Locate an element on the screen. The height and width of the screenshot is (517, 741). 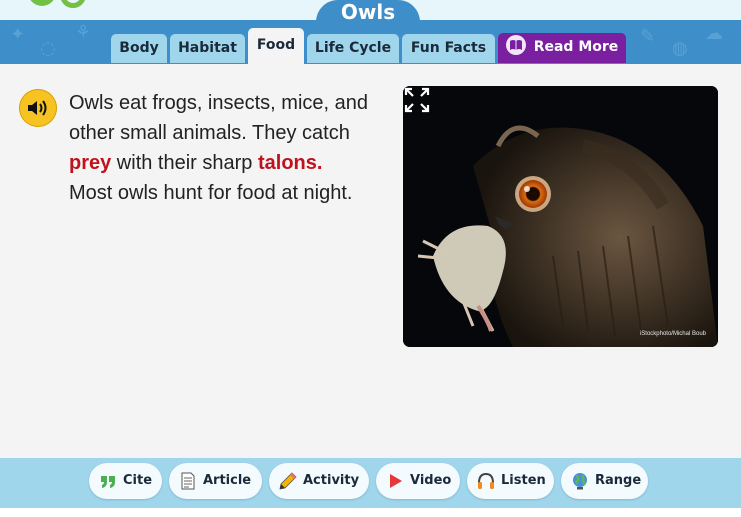
article-icon is located at coordinates (188, 481).